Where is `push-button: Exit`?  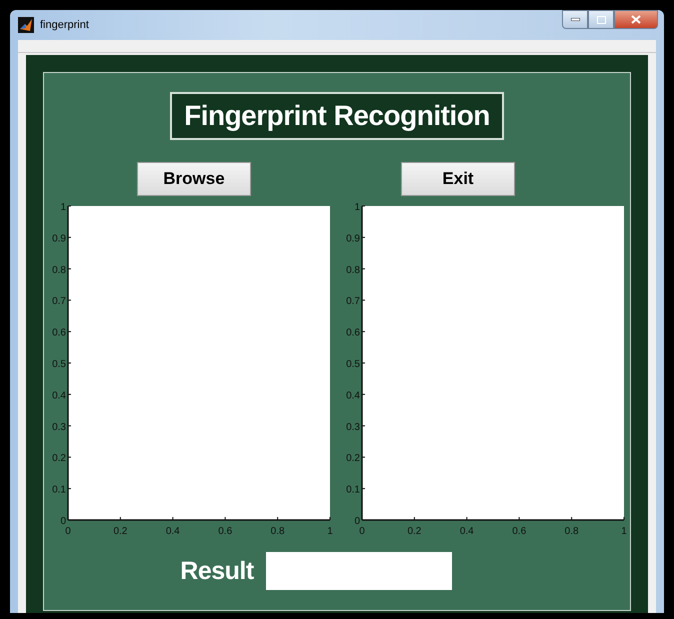 push-button: Exit is located at coordinates (458, 179).